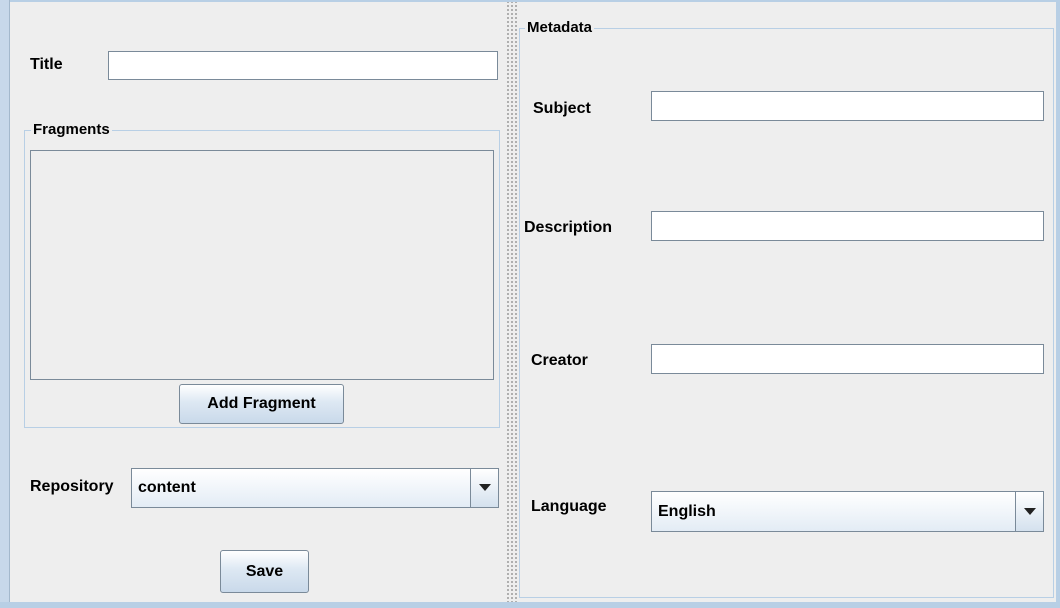 The width and height of the screenshot is (1060, 608). Describe the element at coordinates (560, 27) in the screenshot. I see `metadata-group-title: Metadata` at that location.